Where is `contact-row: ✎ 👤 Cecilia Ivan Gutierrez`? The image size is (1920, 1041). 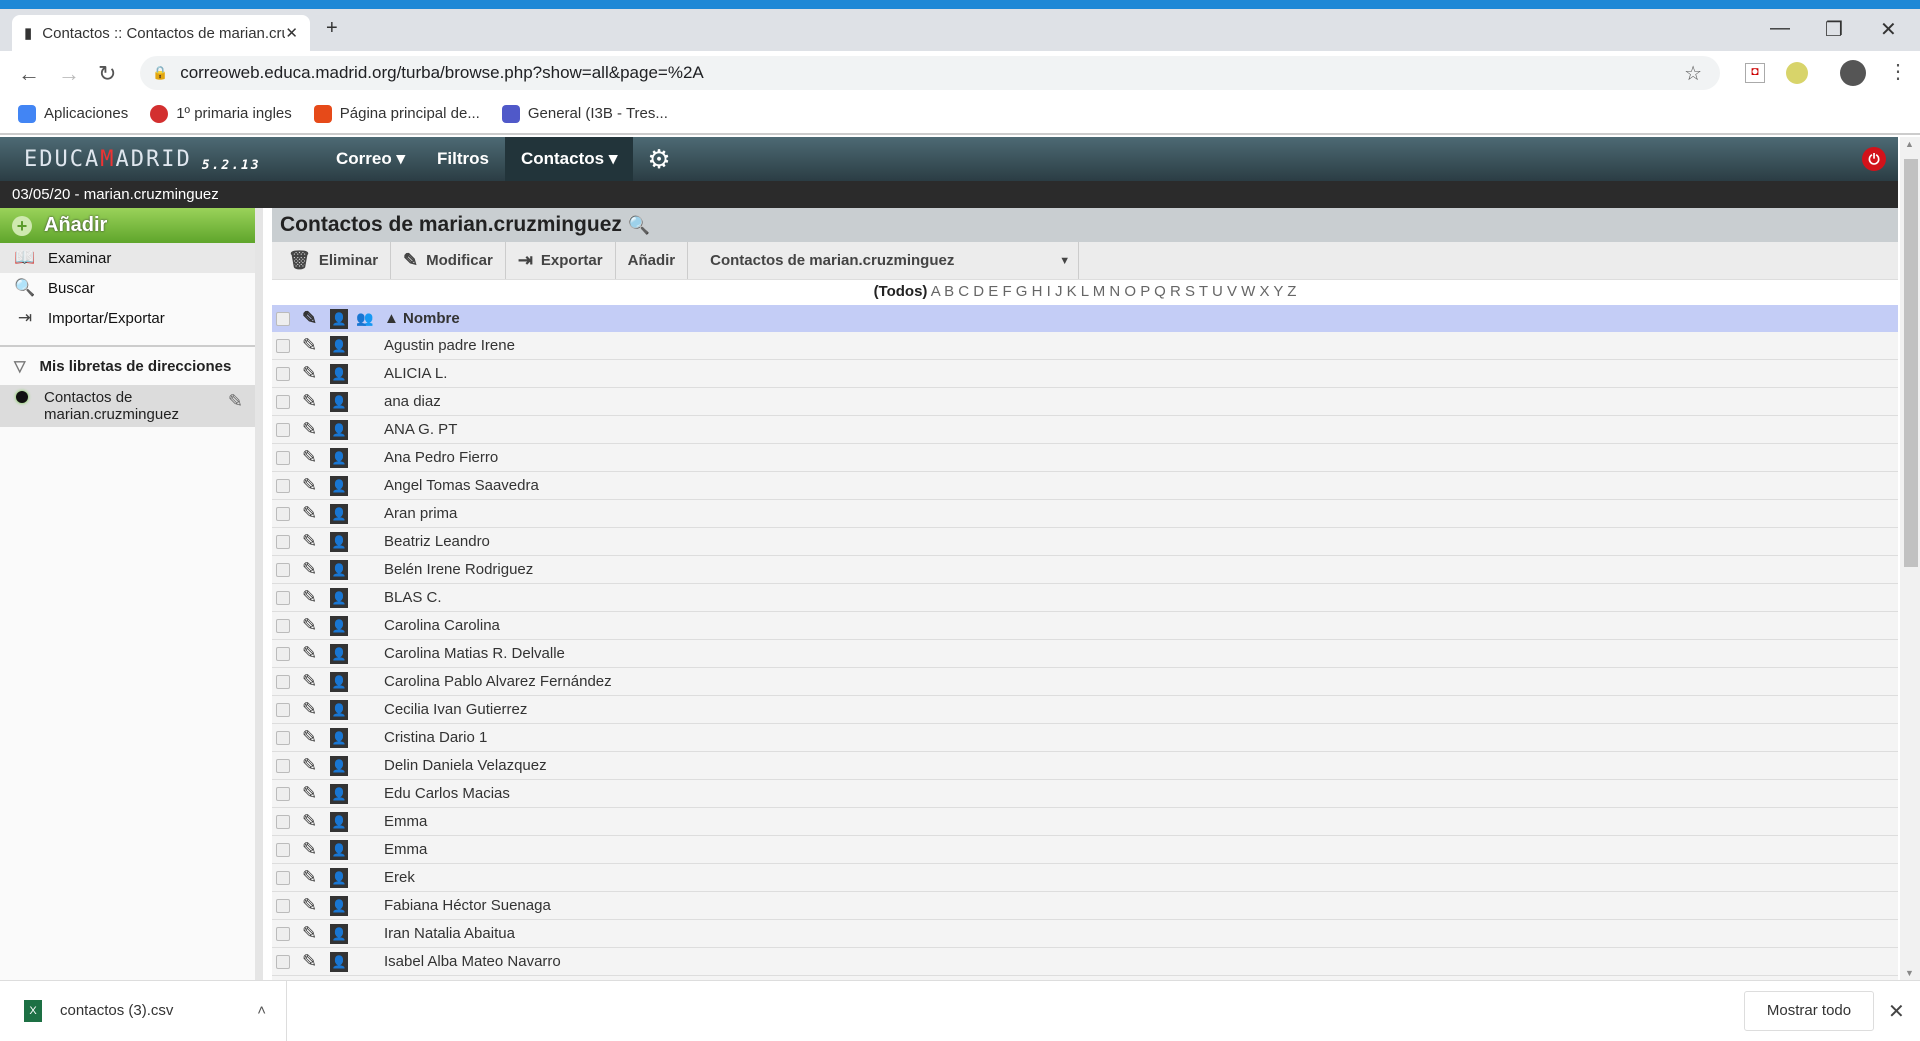 contact-row: ✎ 👤 Cecilia Ivan Gutierrez is located at coordinates (1085, 710).